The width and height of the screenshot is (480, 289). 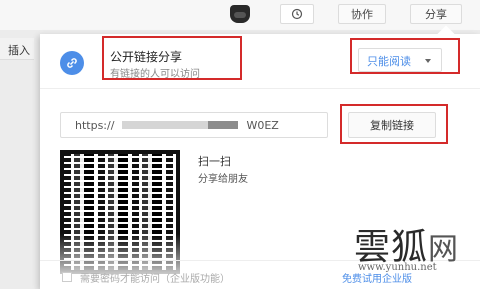 What do you see at coordinates (72, 63) in the screenshot?
I see `link-icon` at bounding box center [72, 63].